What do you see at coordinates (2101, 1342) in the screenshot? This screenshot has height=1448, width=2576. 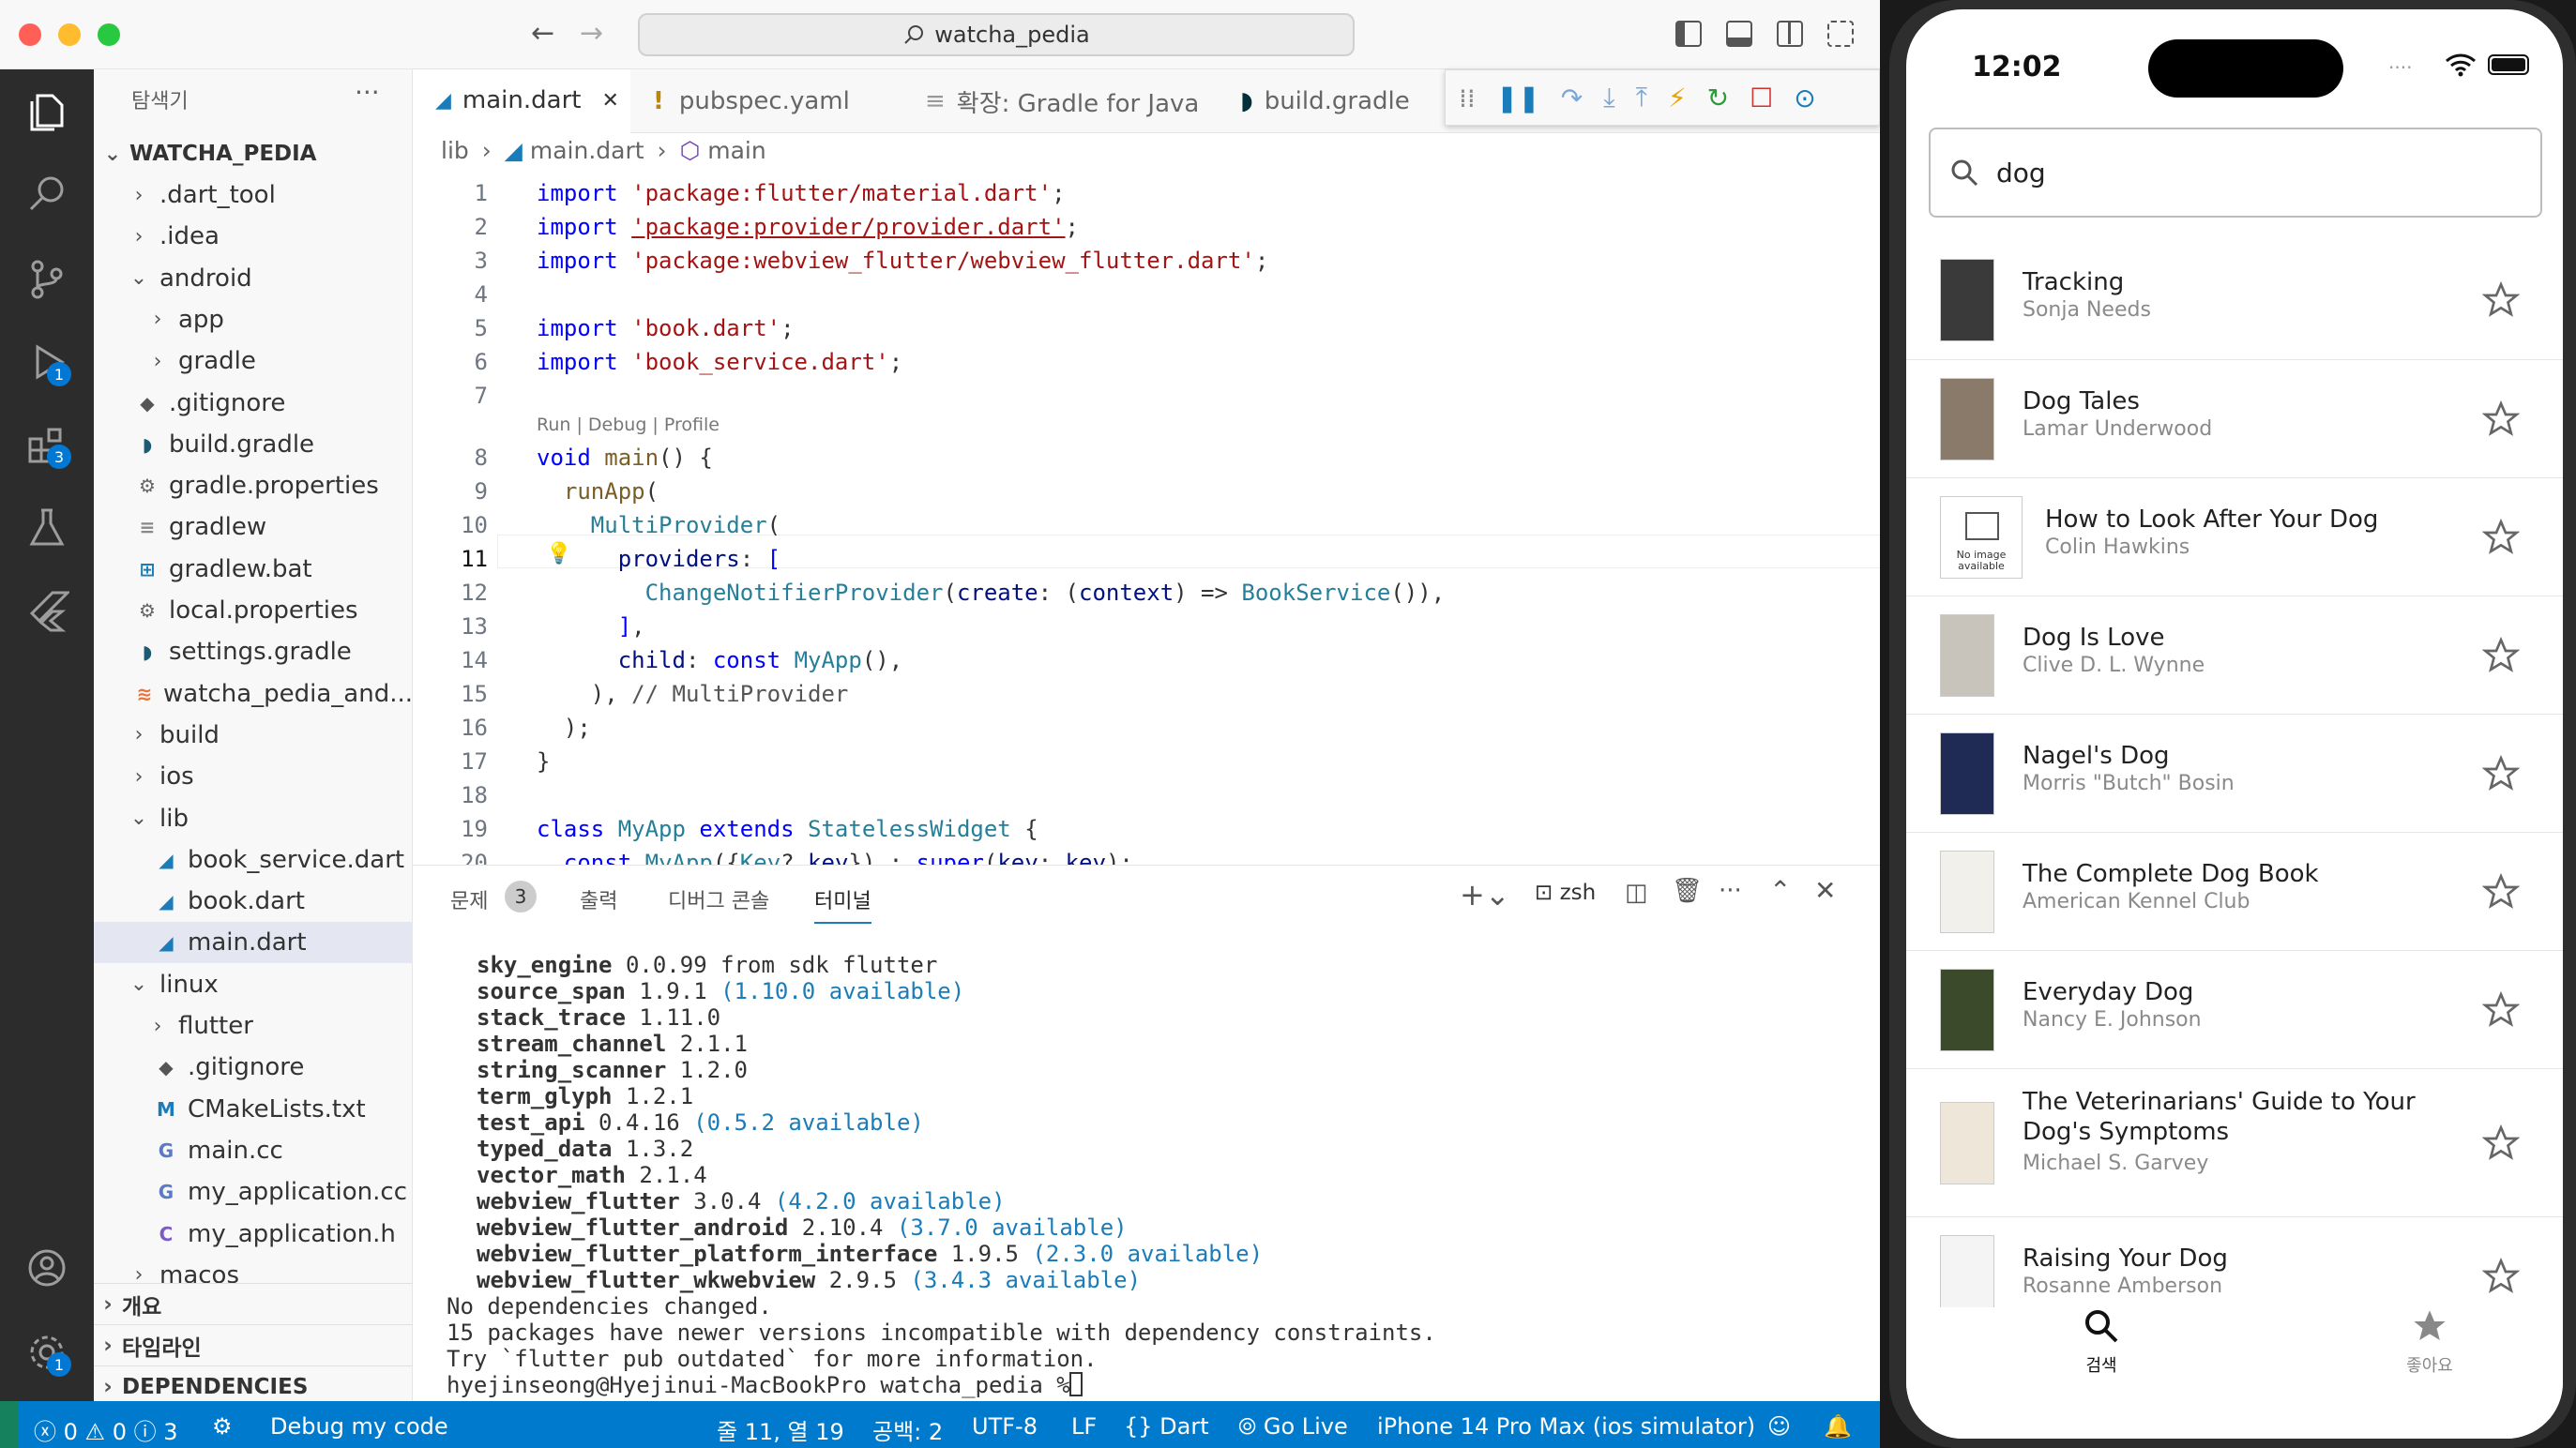 I see `nav-search-tab: 검색` at bounding box center [2101, 1342].